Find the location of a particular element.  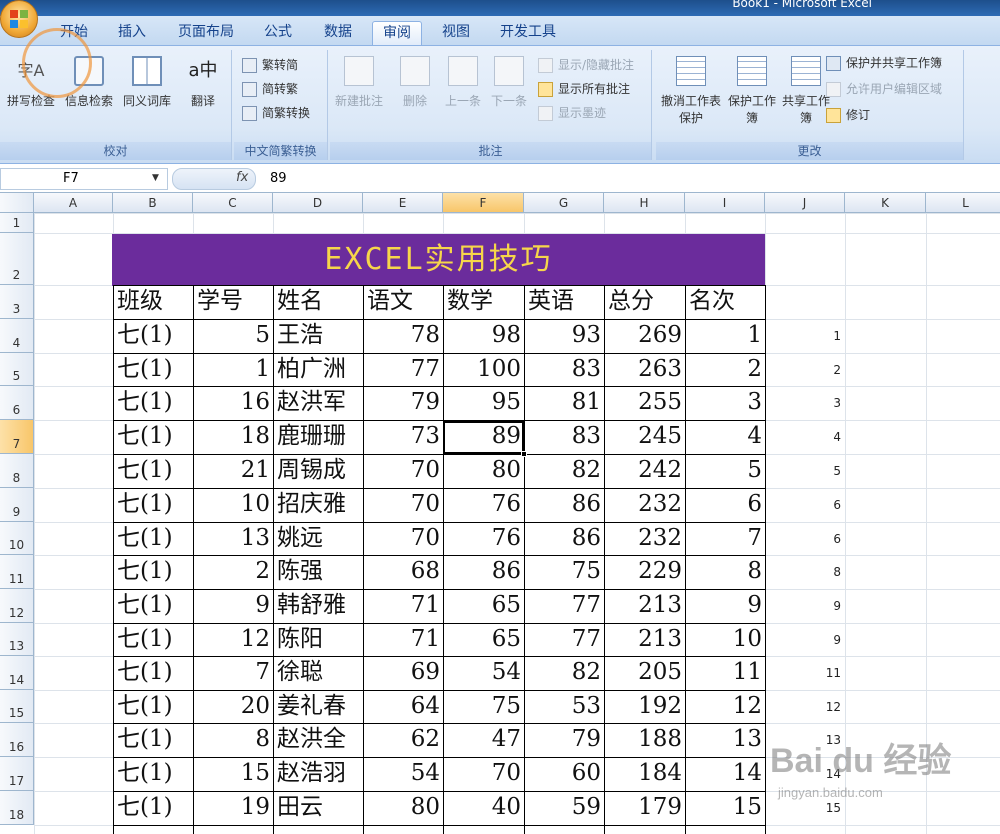

table-cell: 65 is located at coordinates (483, 639).